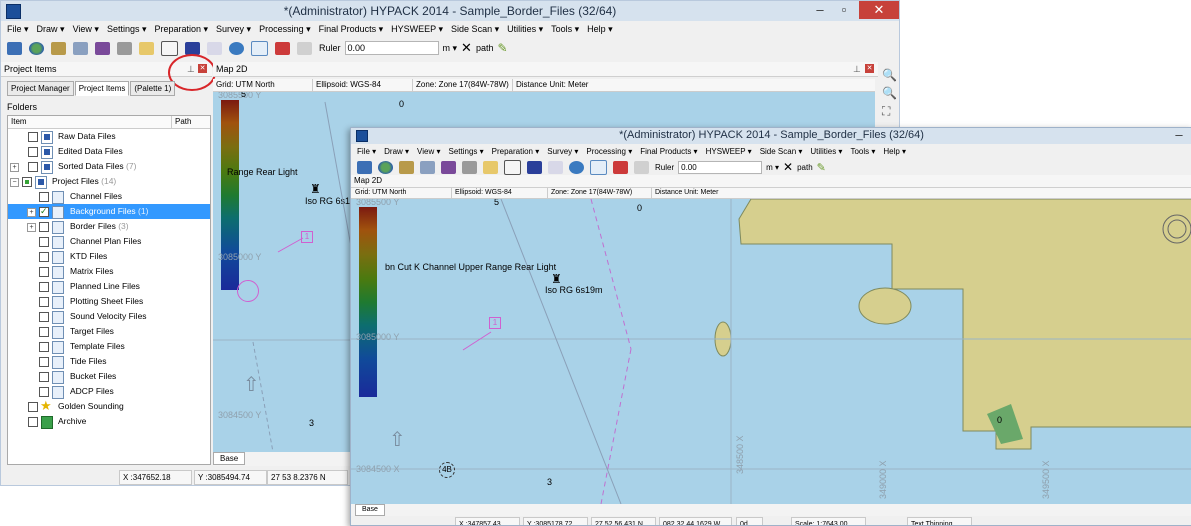 This screenshot has height=526, width=1191. I want to click on tree-item-ktd: KTD Files, so click(109, 256).